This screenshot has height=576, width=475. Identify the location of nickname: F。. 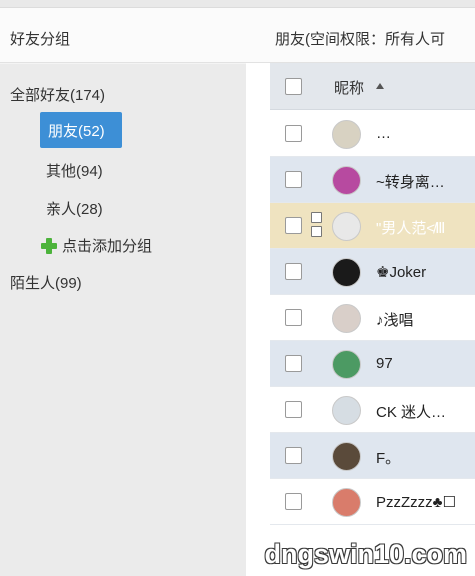
(388, 458).